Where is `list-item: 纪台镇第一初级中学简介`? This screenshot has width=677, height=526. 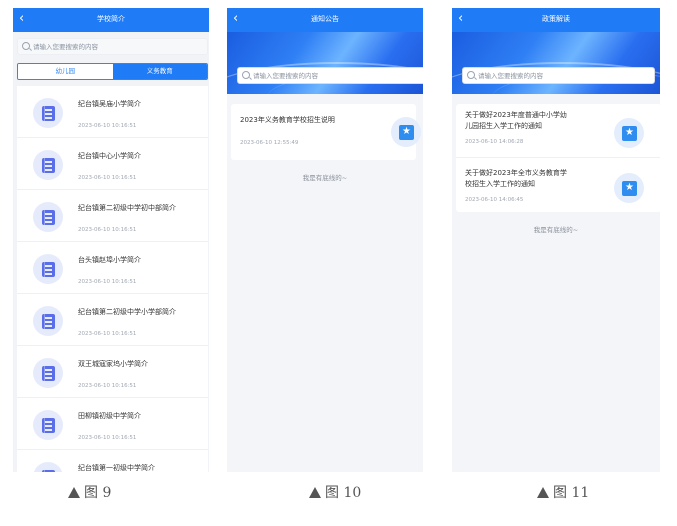
list-item: 纪台镇第一初级中学简介 is located at coordinates (112, 461).